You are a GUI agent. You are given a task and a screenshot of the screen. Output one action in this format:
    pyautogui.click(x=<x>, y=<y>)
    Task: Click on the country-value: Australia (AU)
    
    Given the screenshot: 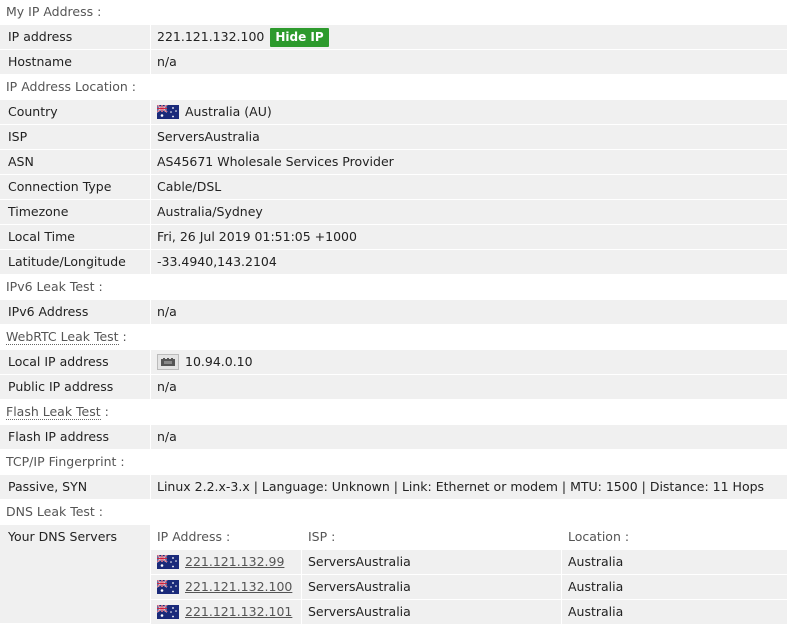 What is the action you would take?
    pyautogui.click(x=228, y=111)
    